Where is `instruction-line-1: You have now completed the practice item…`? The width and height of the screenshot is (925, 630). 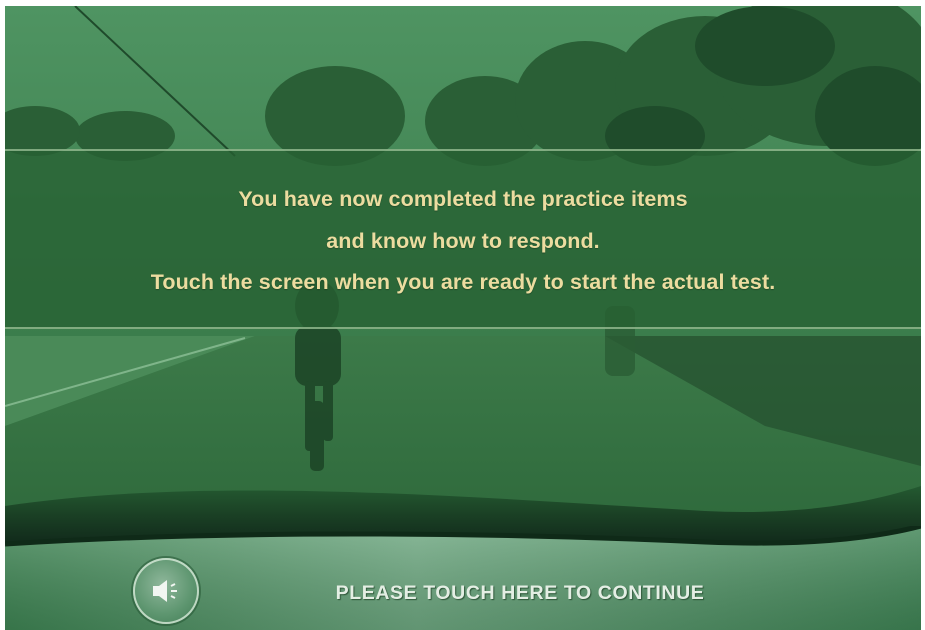
instruction-line-1: You have now completed the practice item… is located at coordinates (463, 199).